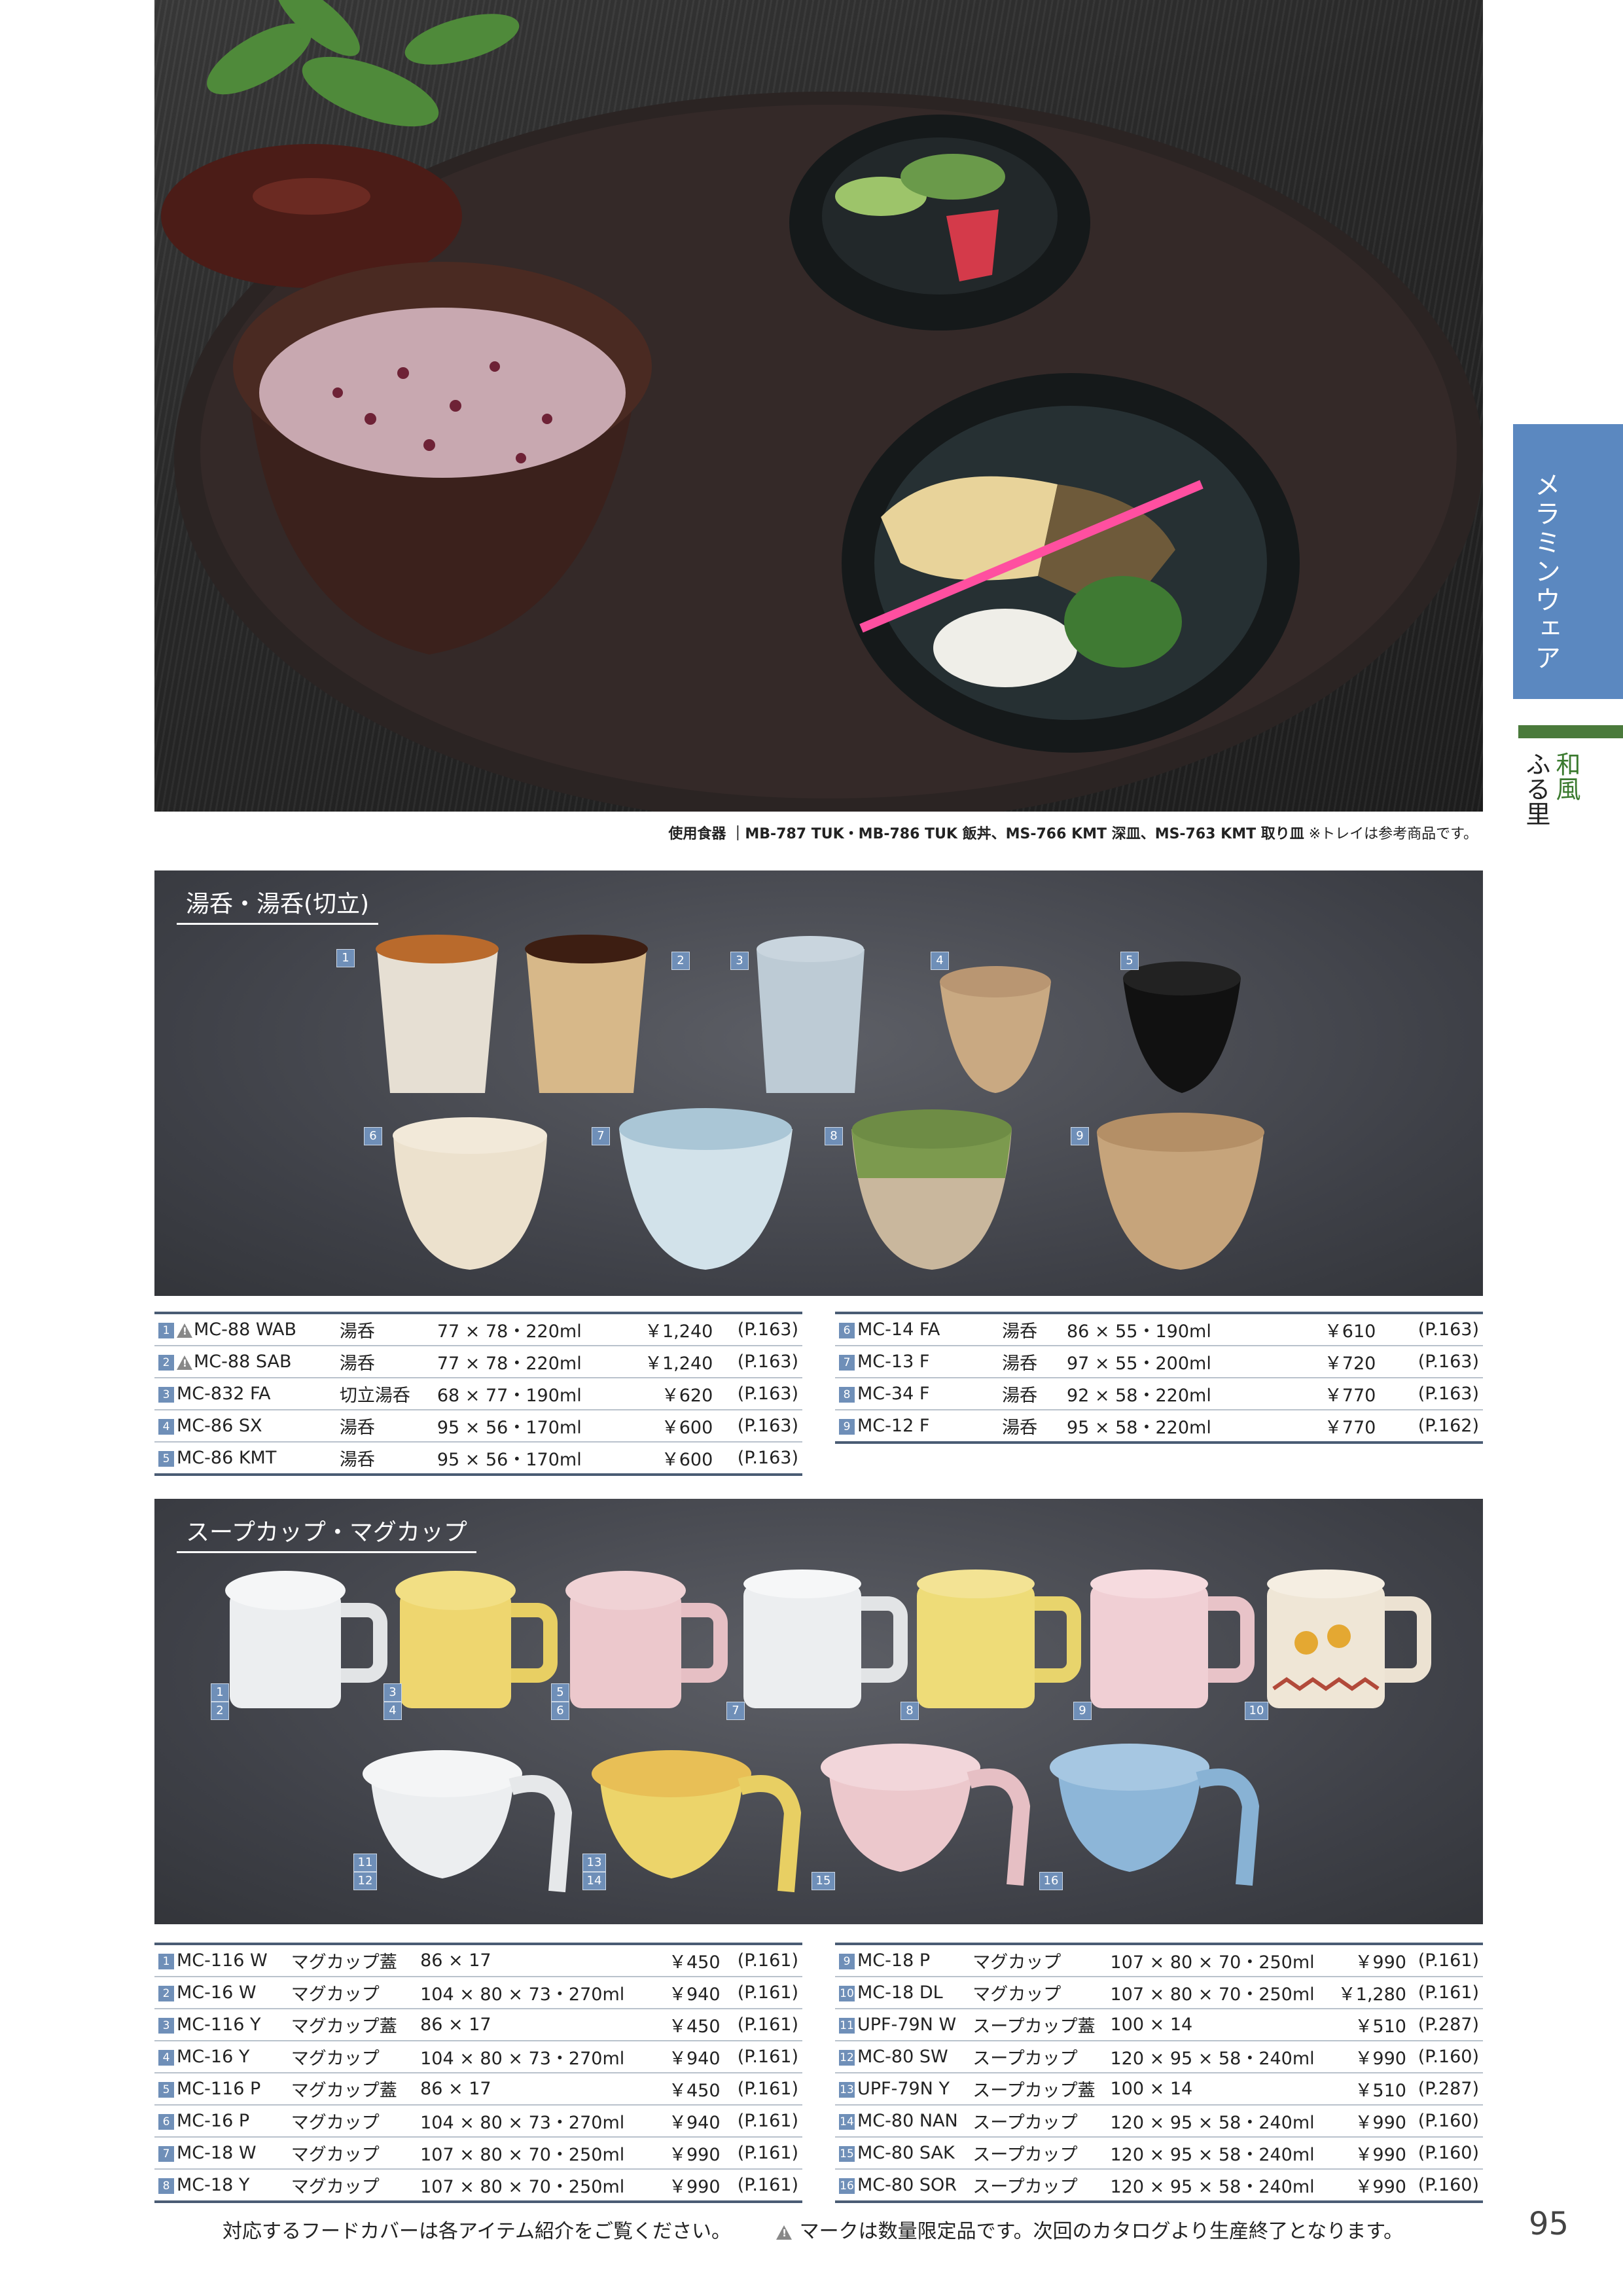  What do you see at coordinates (527, 1394) in the screenshot?
I see `product-size: 68 × 77・190ml` at bounding box center [527, 1394].